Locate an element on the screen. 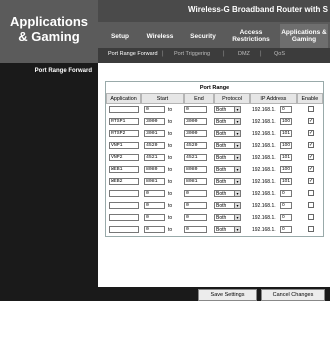 This screenshot has height=341, width=330. section-header: Applications & Gaming is located at coordinates (49, 31).